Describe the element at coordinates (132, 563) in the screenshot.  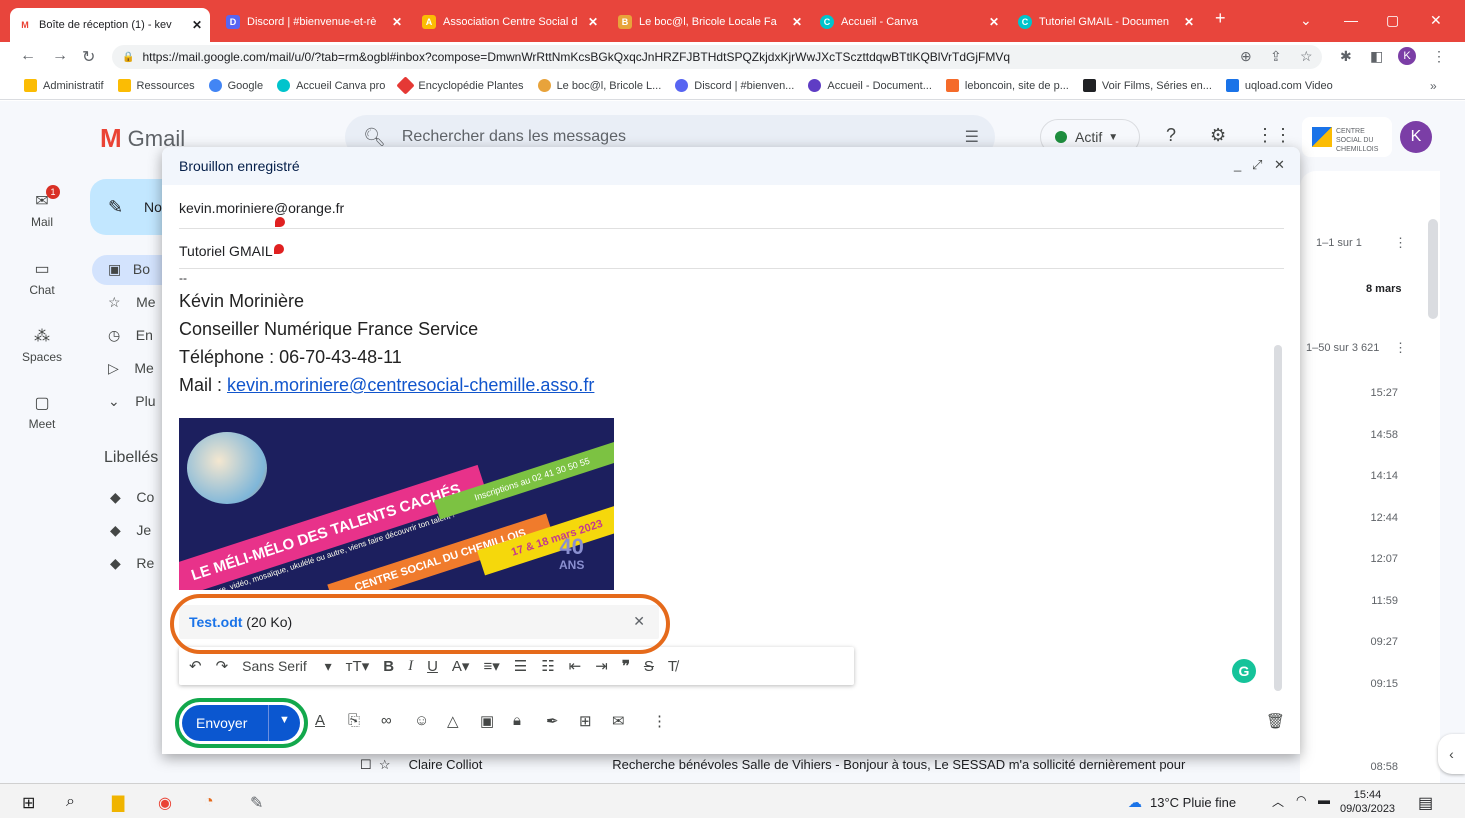
I see `label-item: ◆ Re` at that location.